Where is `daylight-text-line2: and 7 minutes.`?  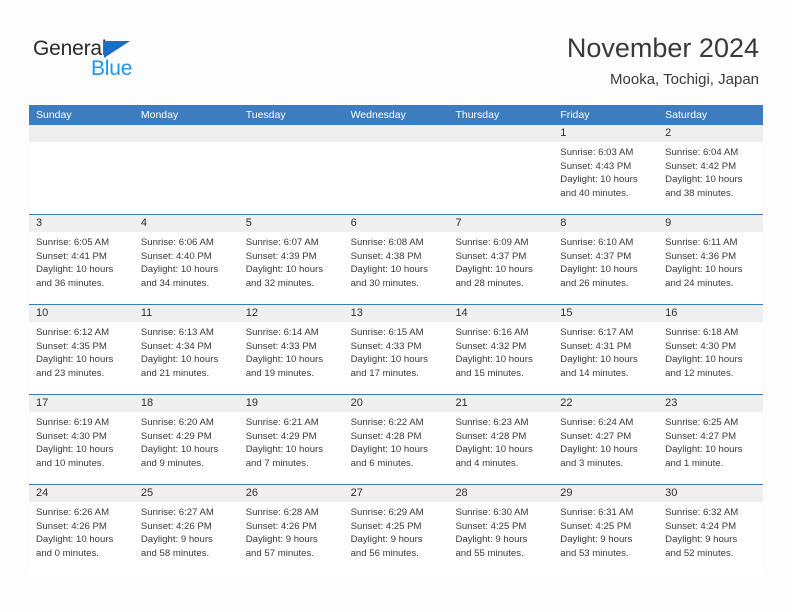
daylight-text-line2: and 7 minutes. is located at coordinates (277, 463).